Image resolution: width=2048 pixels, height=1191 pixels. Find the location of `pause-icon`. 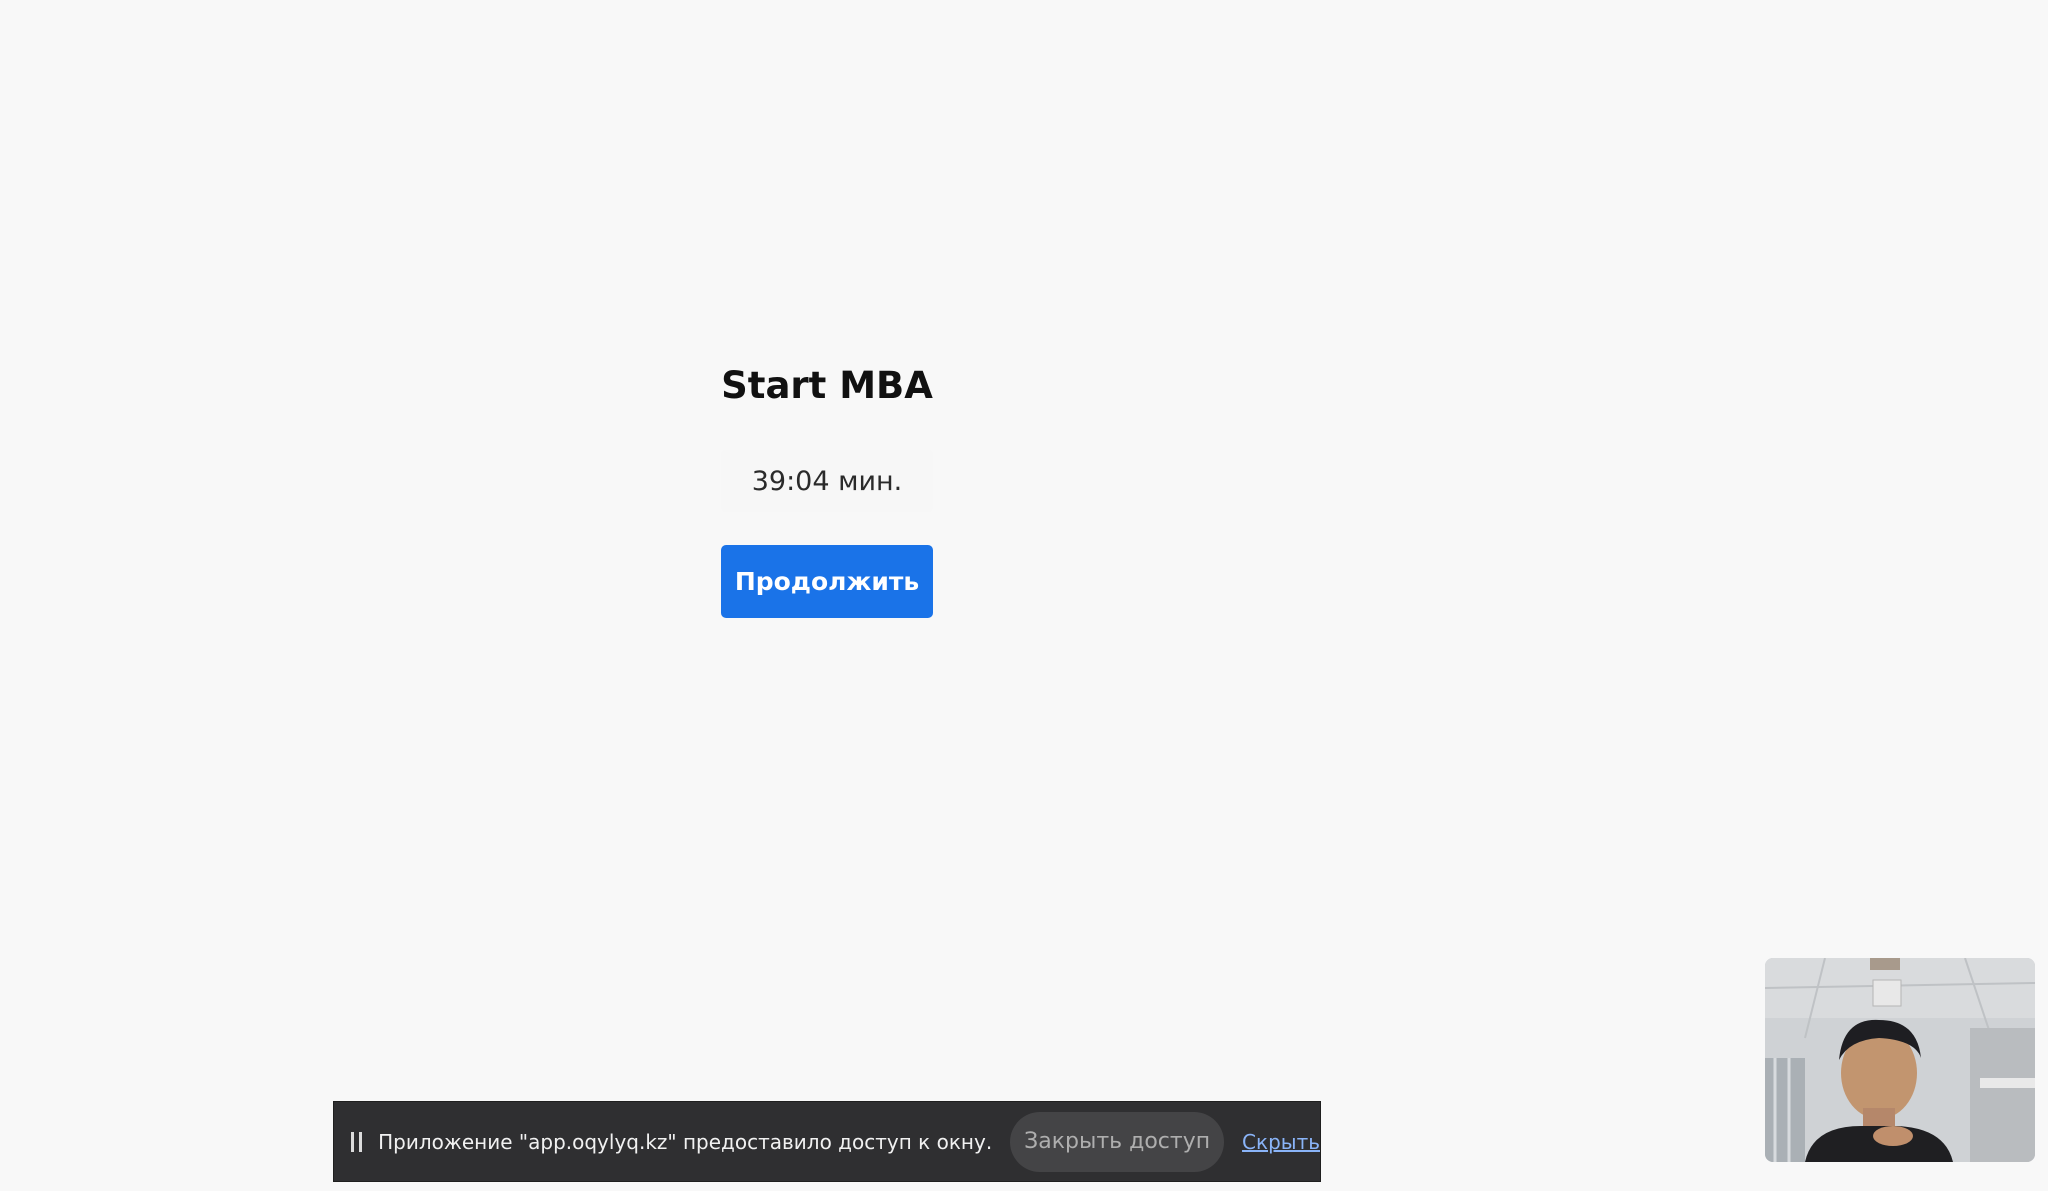

pause-icon is located at coordinates (357, 1141).